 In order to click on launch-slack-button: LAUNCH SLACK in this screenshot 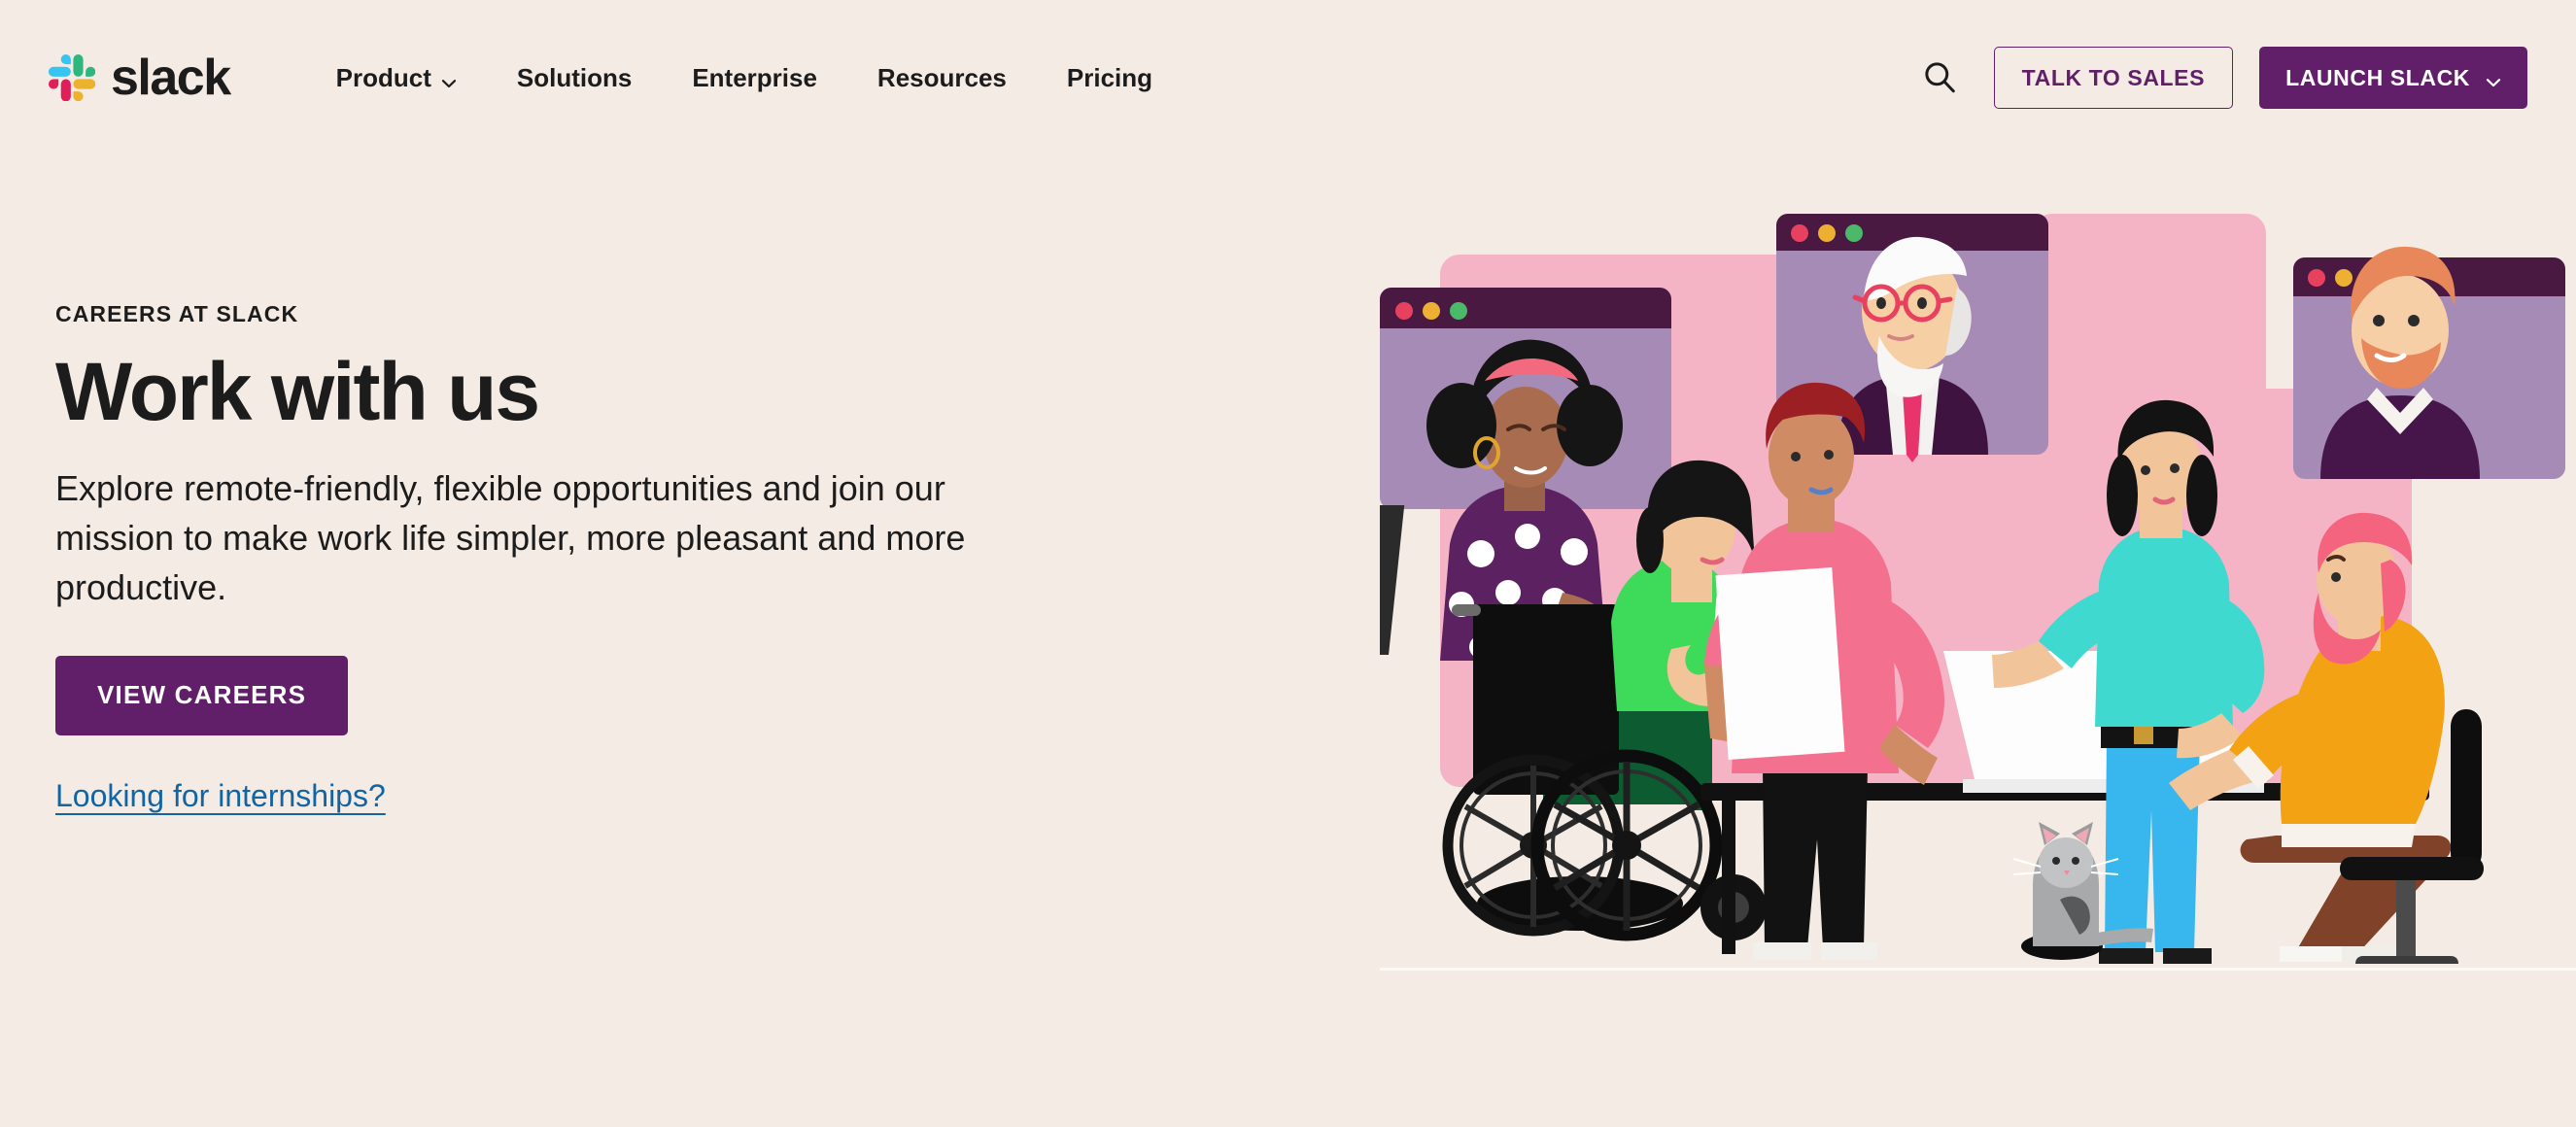, I will do `click(2393, 78)`.